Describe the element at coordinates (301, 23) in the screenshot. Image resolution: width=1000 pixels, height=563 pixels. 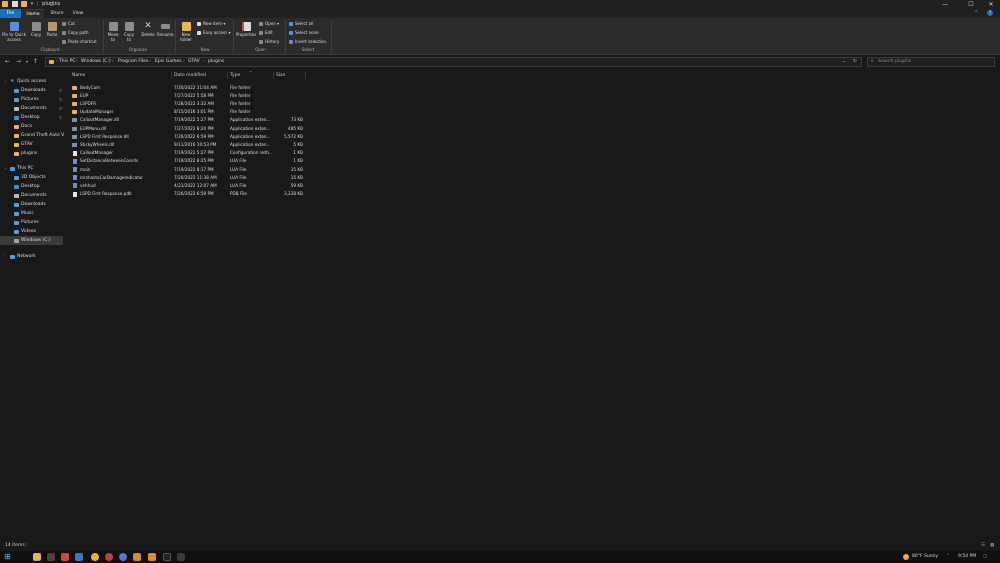
I see `select-all-button: Select all` at that location.